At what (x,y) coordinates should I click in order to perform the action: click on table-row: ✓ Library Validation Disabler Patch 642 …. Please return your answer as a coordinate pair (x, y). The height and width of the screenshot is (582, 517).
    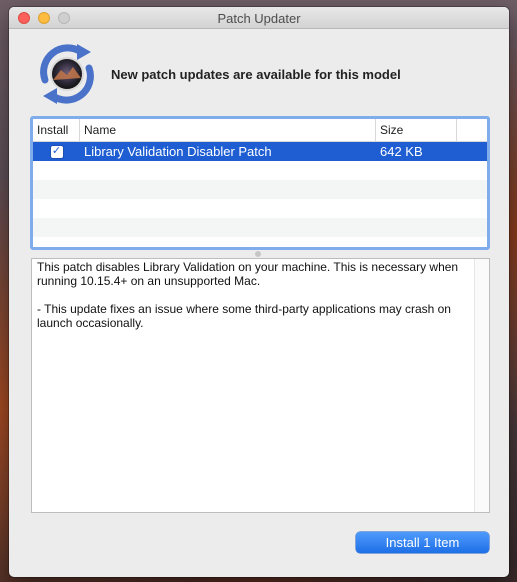
    Looking at the image, I should click on (260, 151).